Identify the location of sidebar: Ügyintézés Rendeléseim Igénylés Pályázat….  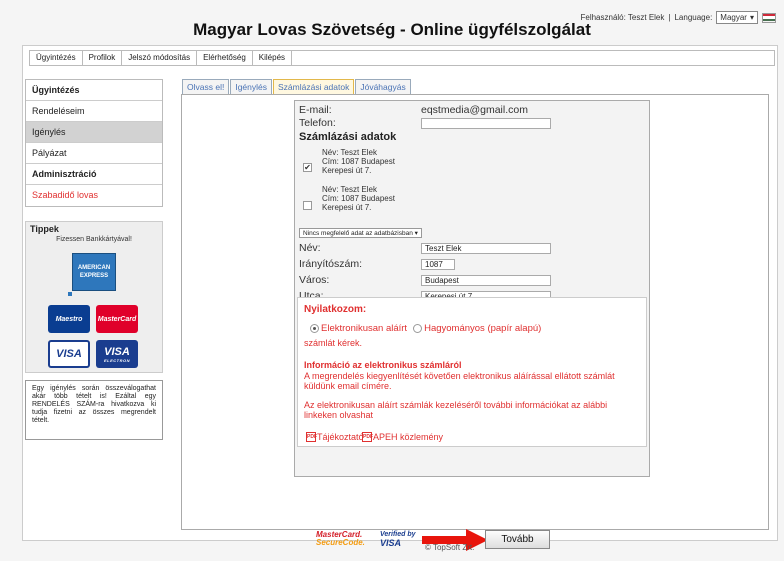
(94, 259).